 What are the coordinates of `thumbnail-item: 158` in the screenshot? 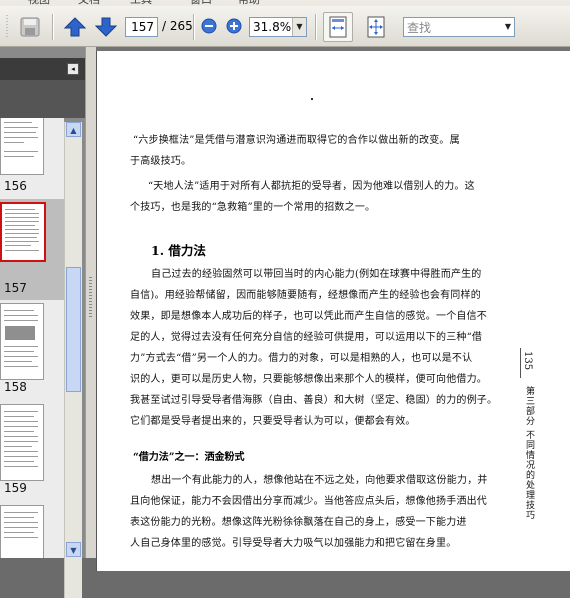 It's located at (32, 350).